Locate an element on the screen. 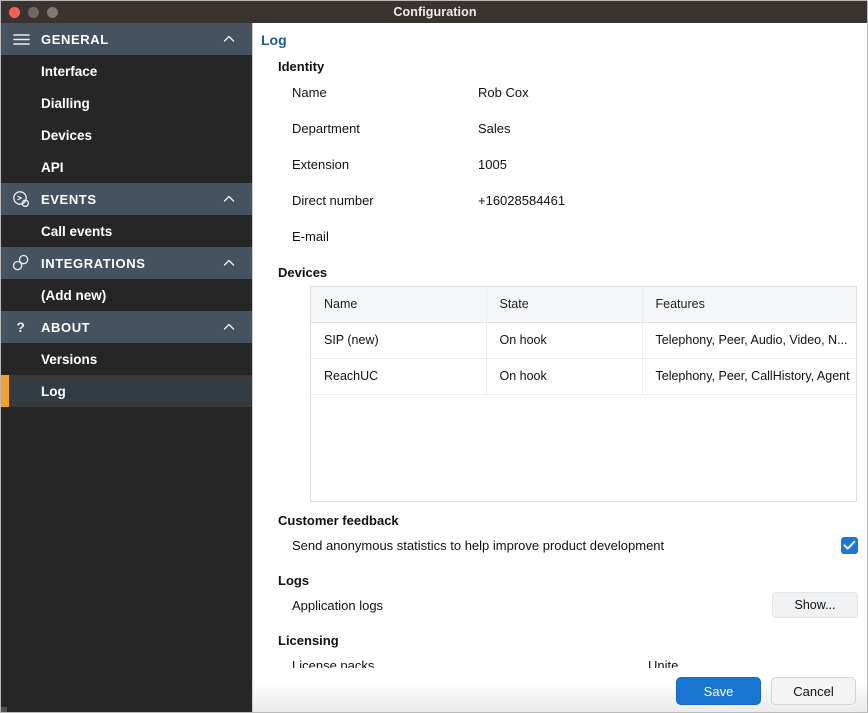  field-value: 1005 is located at coordinates (492, 164).